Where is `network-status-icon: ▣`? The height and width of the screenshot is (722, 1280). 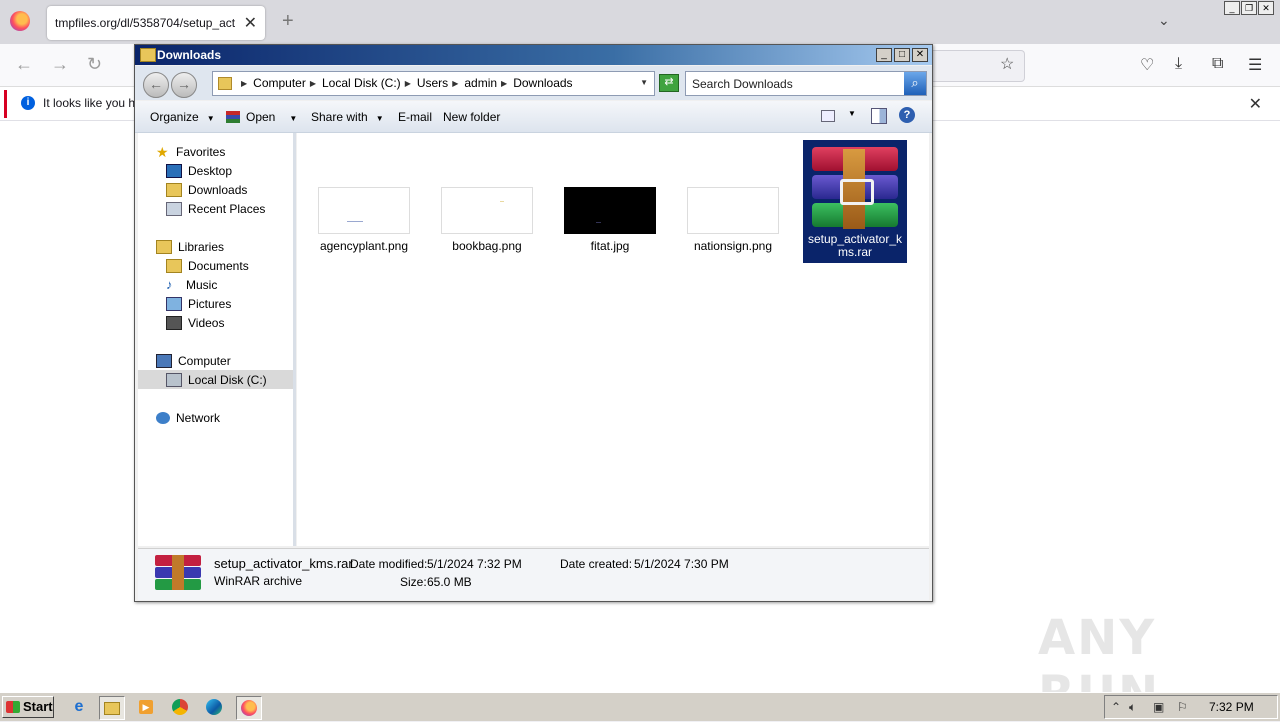 network-status-icon: ▣ is located at coordinates (1158, 707).